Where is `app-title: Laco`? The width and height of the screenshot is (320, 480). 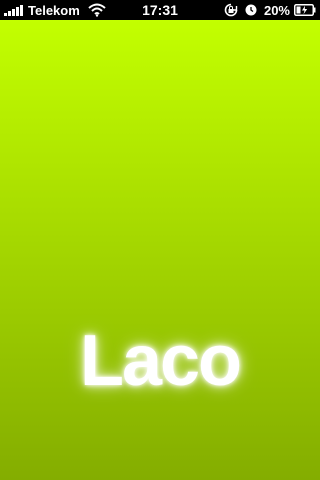 app-title: Laco is located at coordinates (160, 361).